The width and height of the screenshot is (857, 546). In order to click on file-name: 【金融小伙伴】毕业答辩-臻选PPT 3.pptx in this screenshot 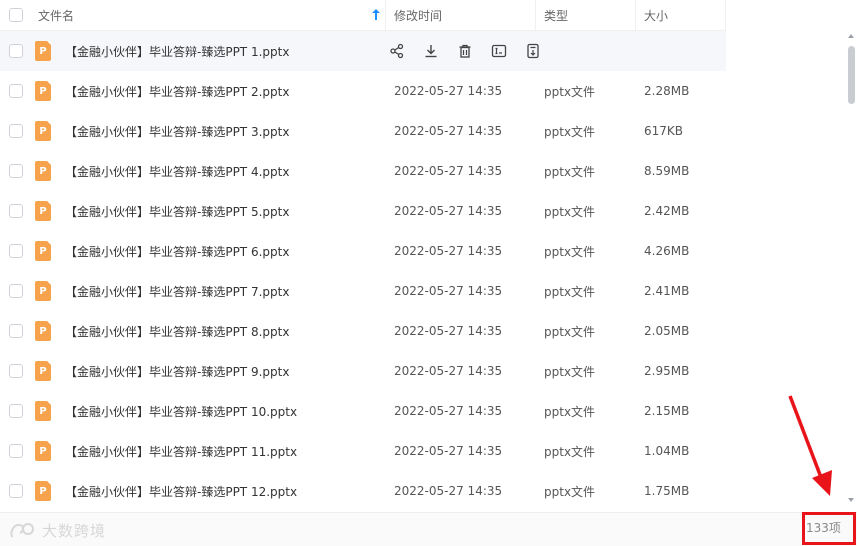, I will do `click(218, 131)`.